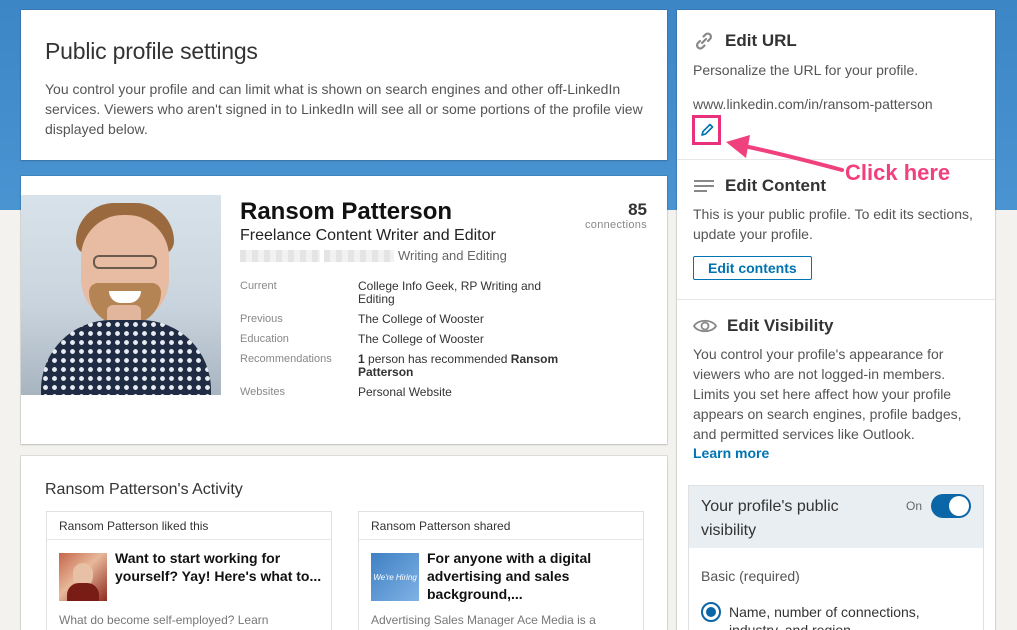 The image size is (1017, 630). What do you see at coordinates (704, 41) in the screenshot?
I see `link-icon` at bounding box center [704, 41].